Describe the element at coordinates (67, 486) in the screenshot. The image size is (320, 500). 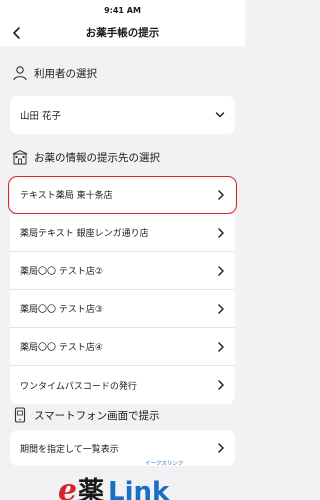
I see `svg-text: e` at that location.